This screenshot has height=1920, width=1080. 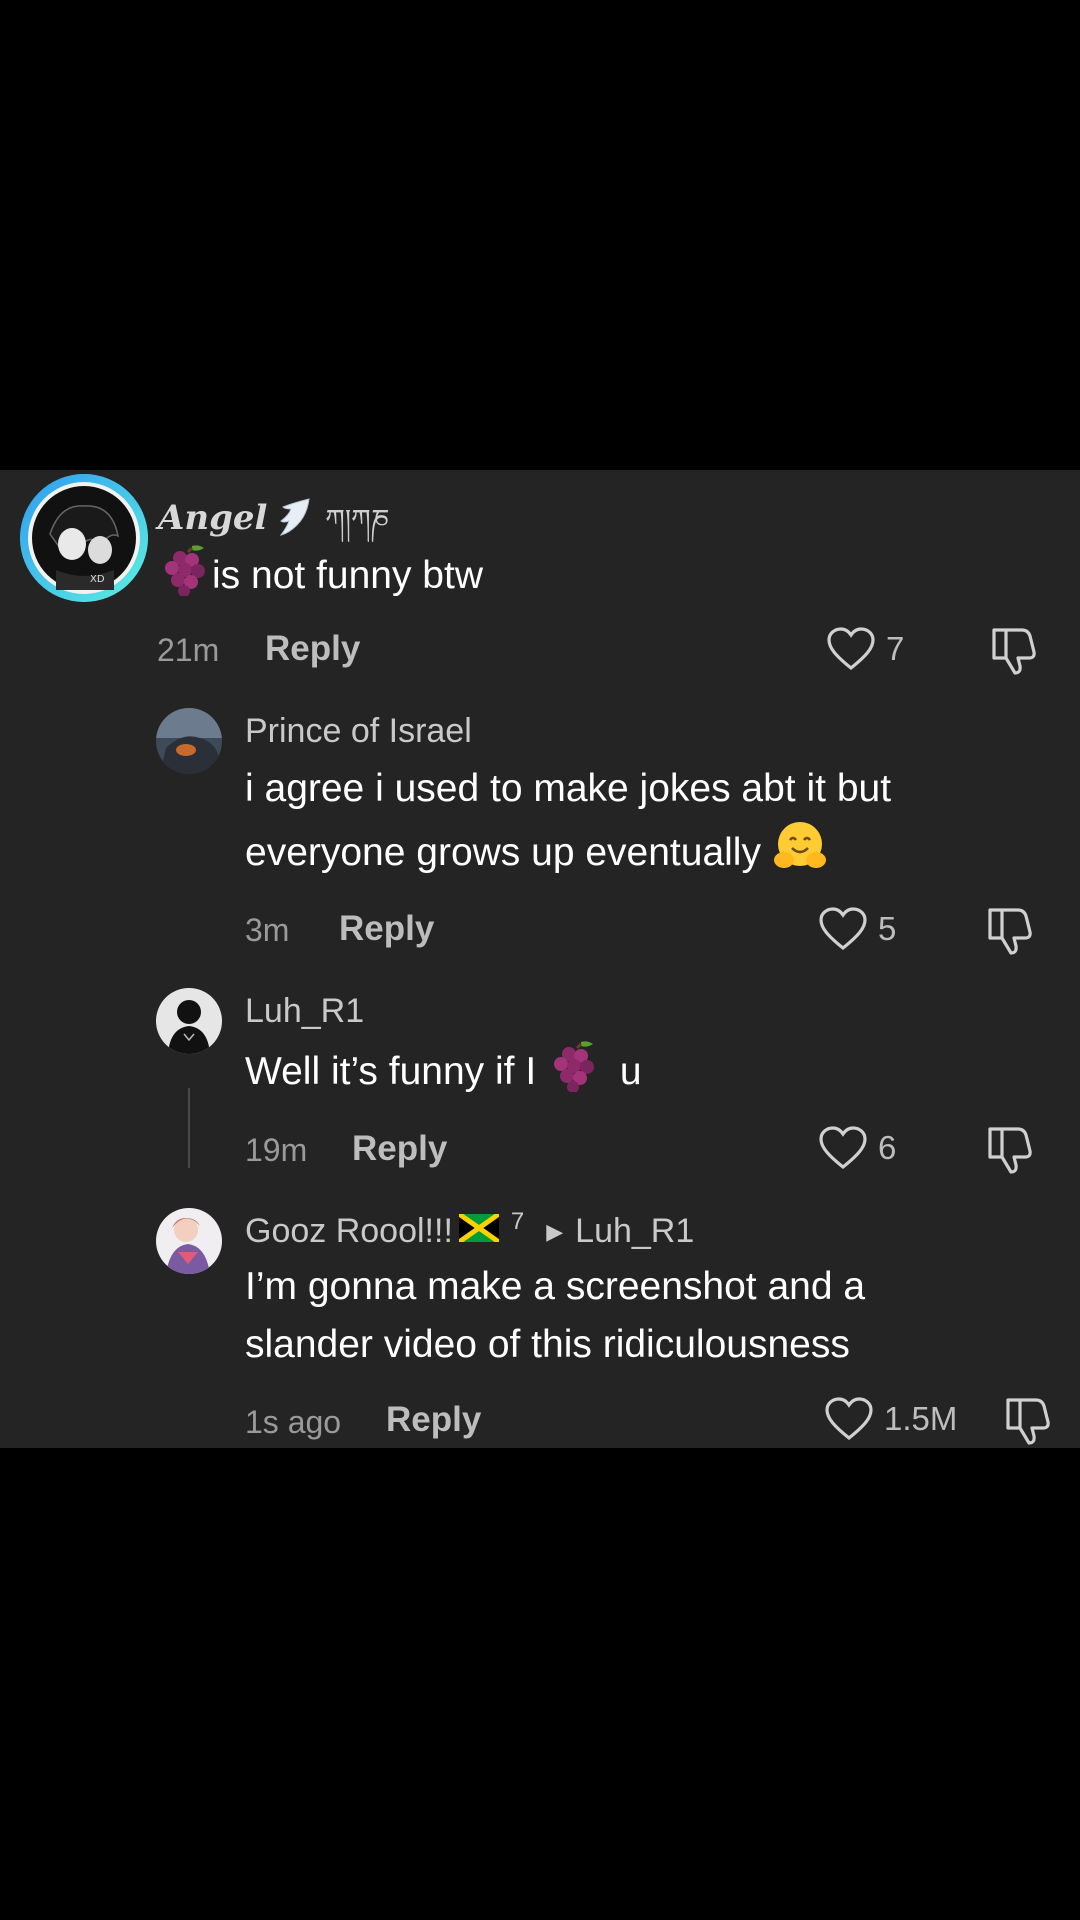 I want to click on comment-text-content: is not funny btw, so click(x=347, y=575).